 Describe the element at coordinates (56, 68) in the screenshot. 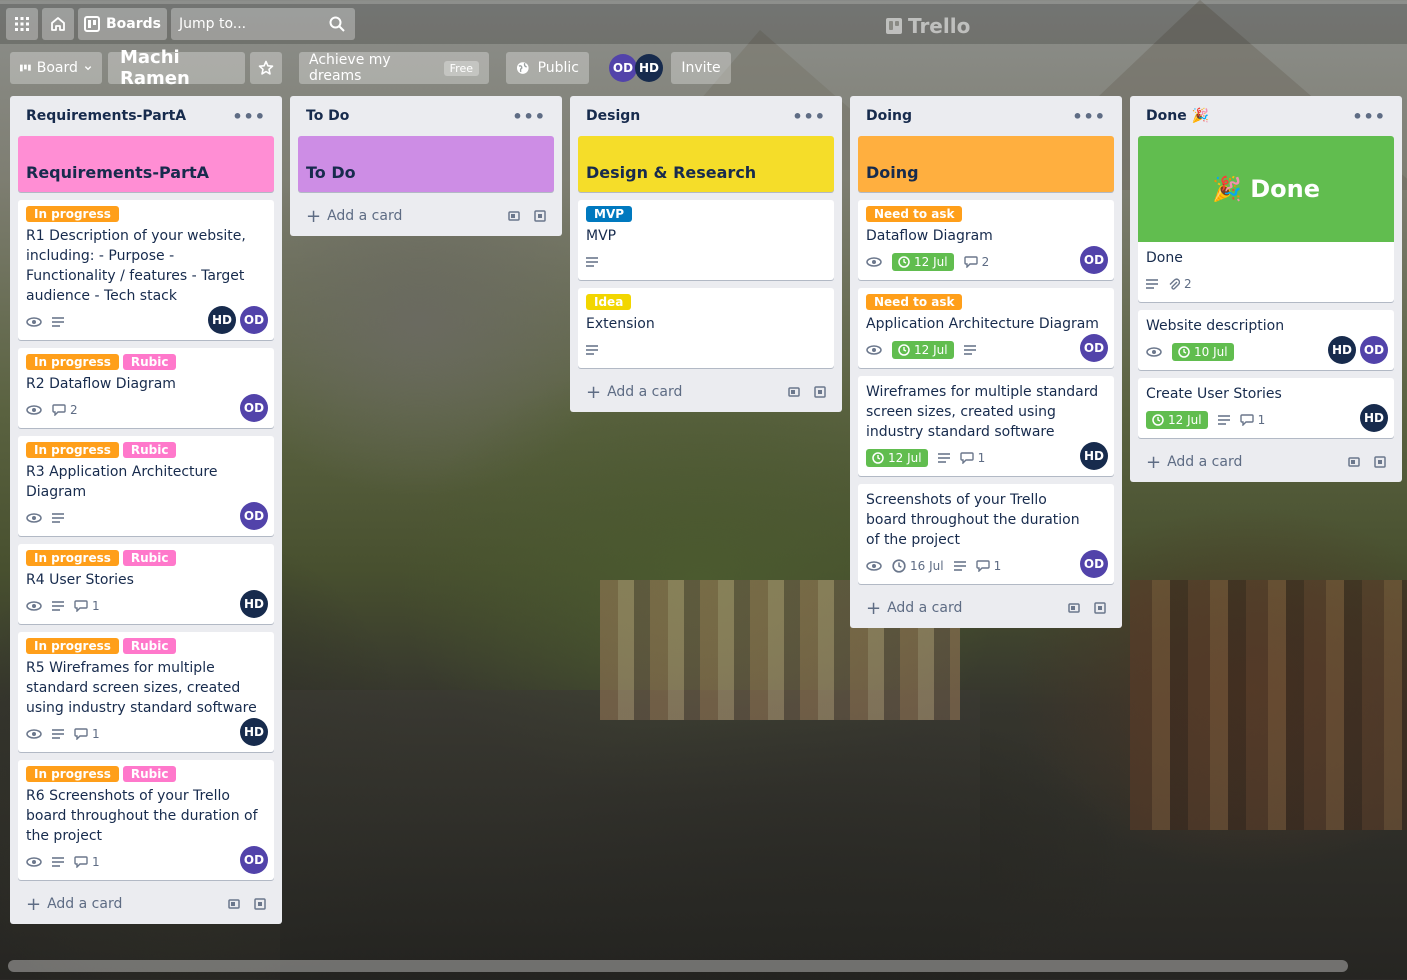

I see `board-view-switcher: Board` at that location.